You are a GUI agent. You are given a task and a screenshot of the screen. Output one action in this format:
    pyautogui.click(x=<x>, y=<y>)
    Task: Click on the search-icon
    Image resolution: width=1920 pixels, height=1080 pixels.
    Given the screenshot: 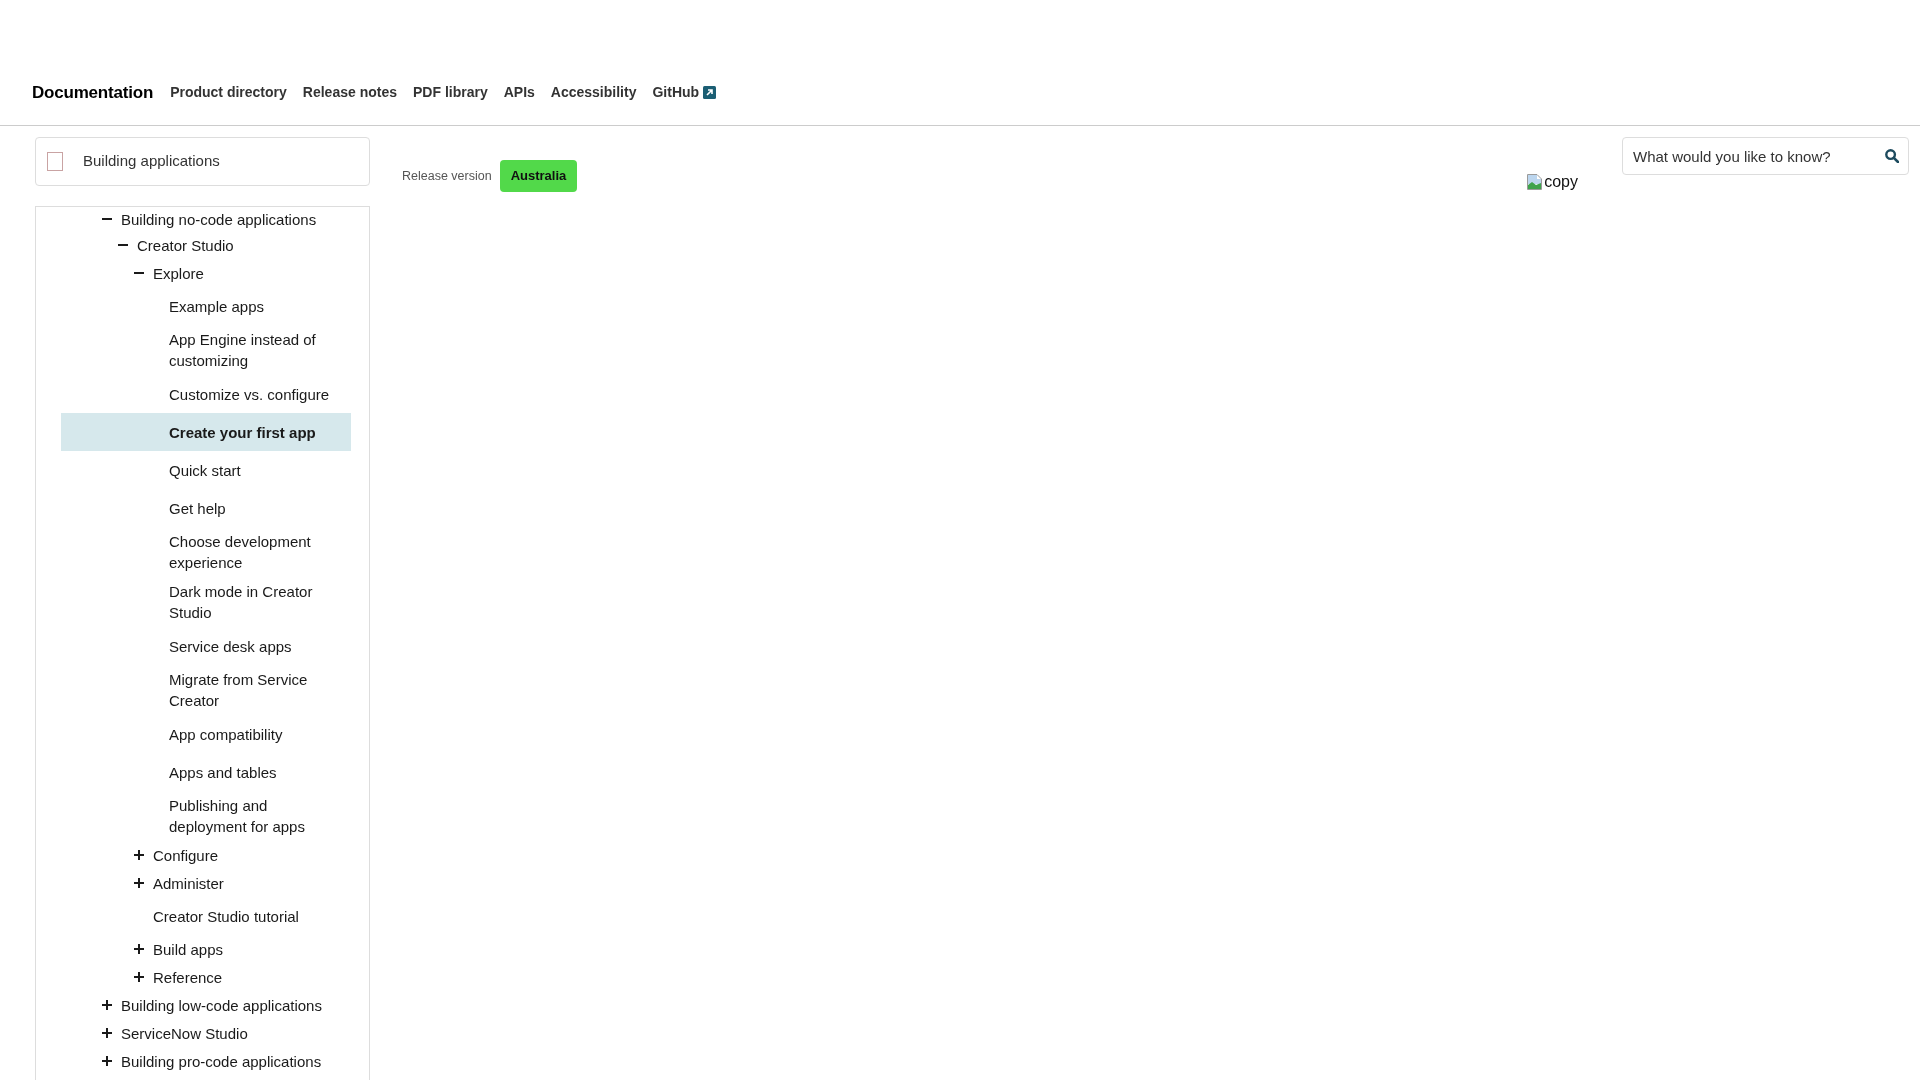 What is the action you would take?
    pyautogui.click(x=1892, y=156)
    